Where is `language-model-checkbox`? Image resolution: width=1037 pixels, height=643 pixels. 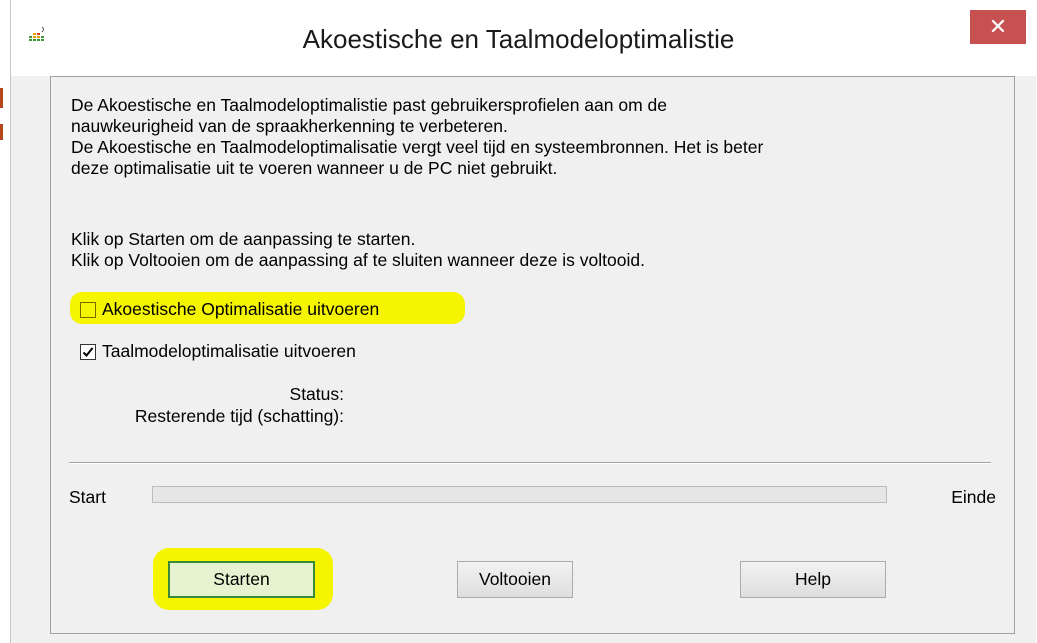 language-model-checkbox is located at coordinates (88, 351).